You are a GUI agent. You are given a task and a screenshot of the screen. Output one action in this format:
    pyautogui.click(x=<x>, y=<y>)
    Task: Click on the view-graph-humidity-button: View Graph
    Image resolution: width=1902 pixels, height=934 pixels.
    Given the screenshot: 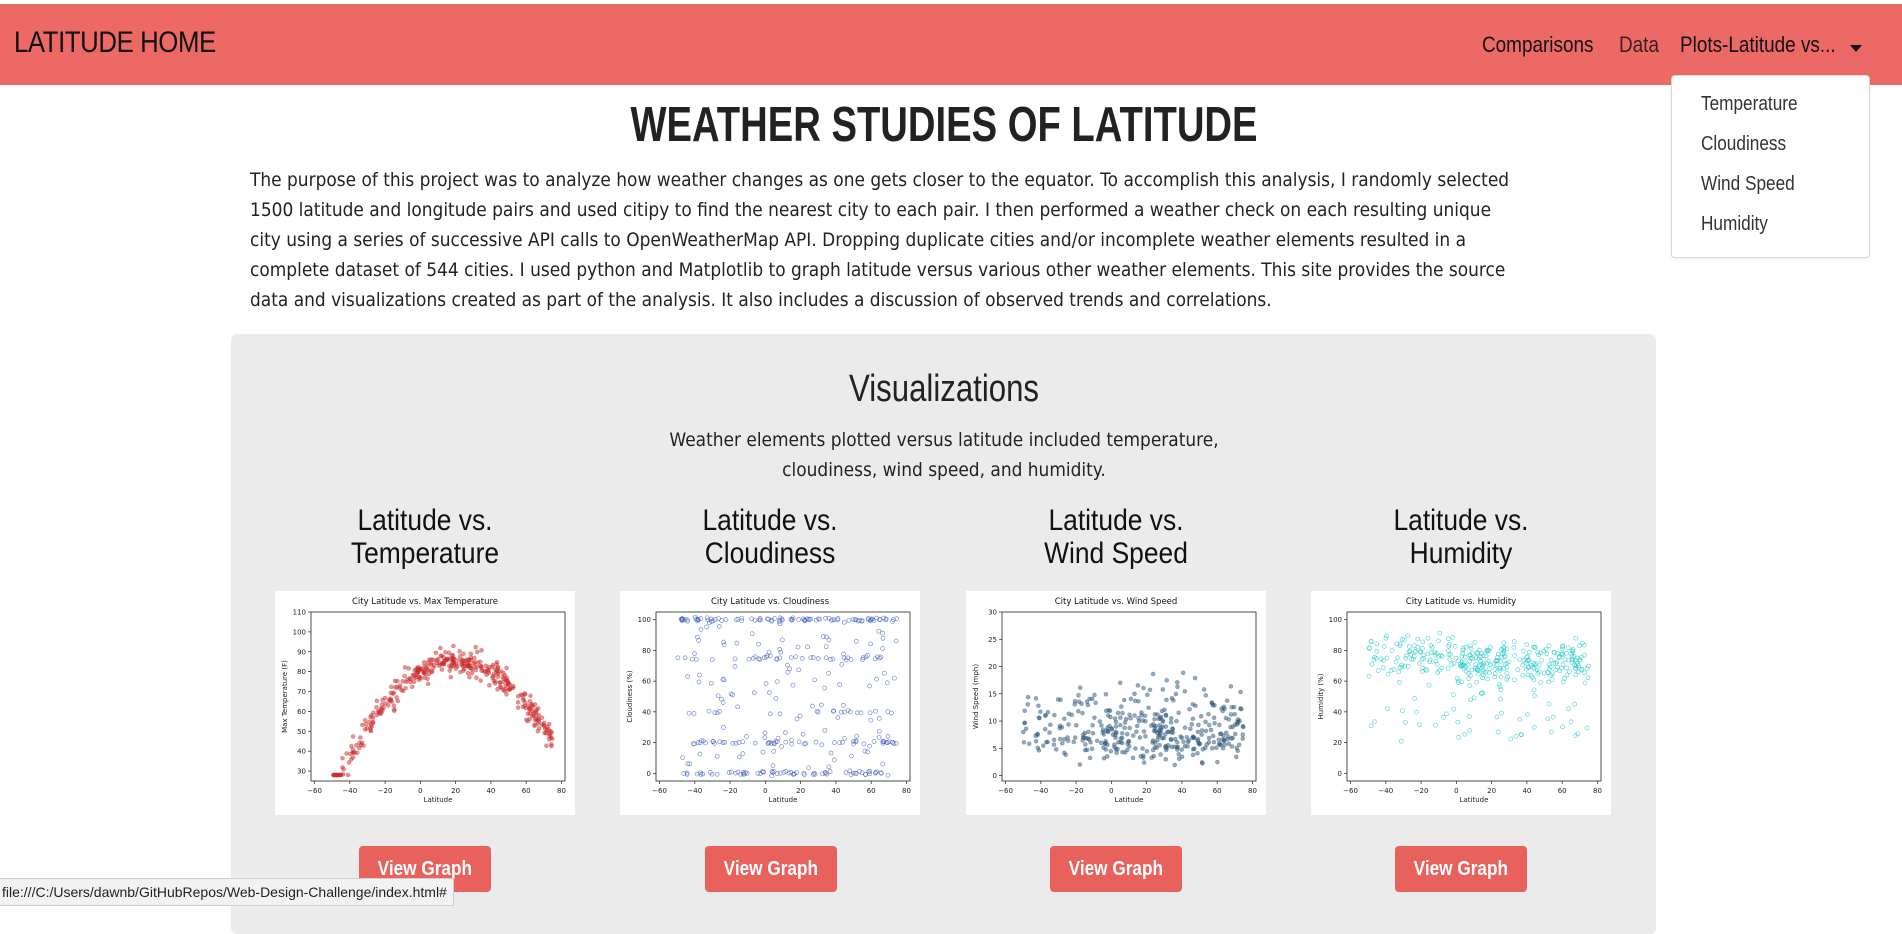 What is the action you would take?
    pyautogui.click(x=1461, y=869)
    